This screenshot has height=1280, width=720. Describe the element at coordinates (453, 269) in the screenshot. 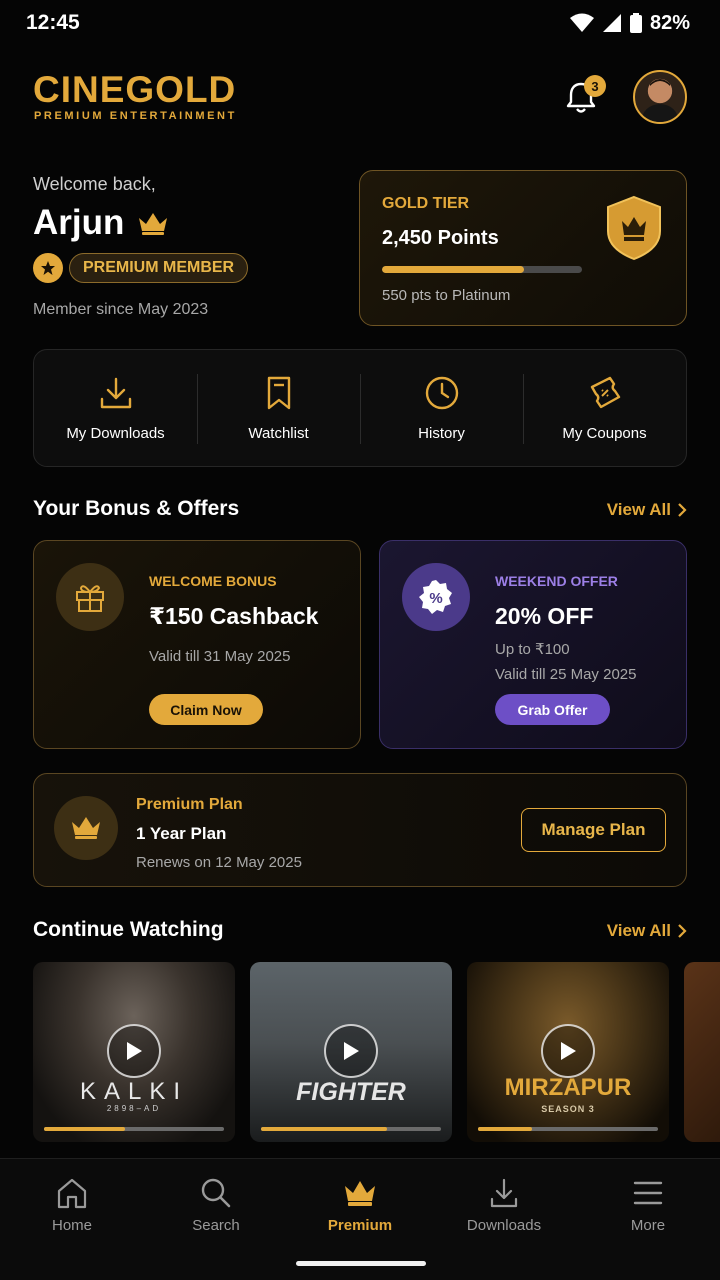

I see `tier-progress-fill` at that location.